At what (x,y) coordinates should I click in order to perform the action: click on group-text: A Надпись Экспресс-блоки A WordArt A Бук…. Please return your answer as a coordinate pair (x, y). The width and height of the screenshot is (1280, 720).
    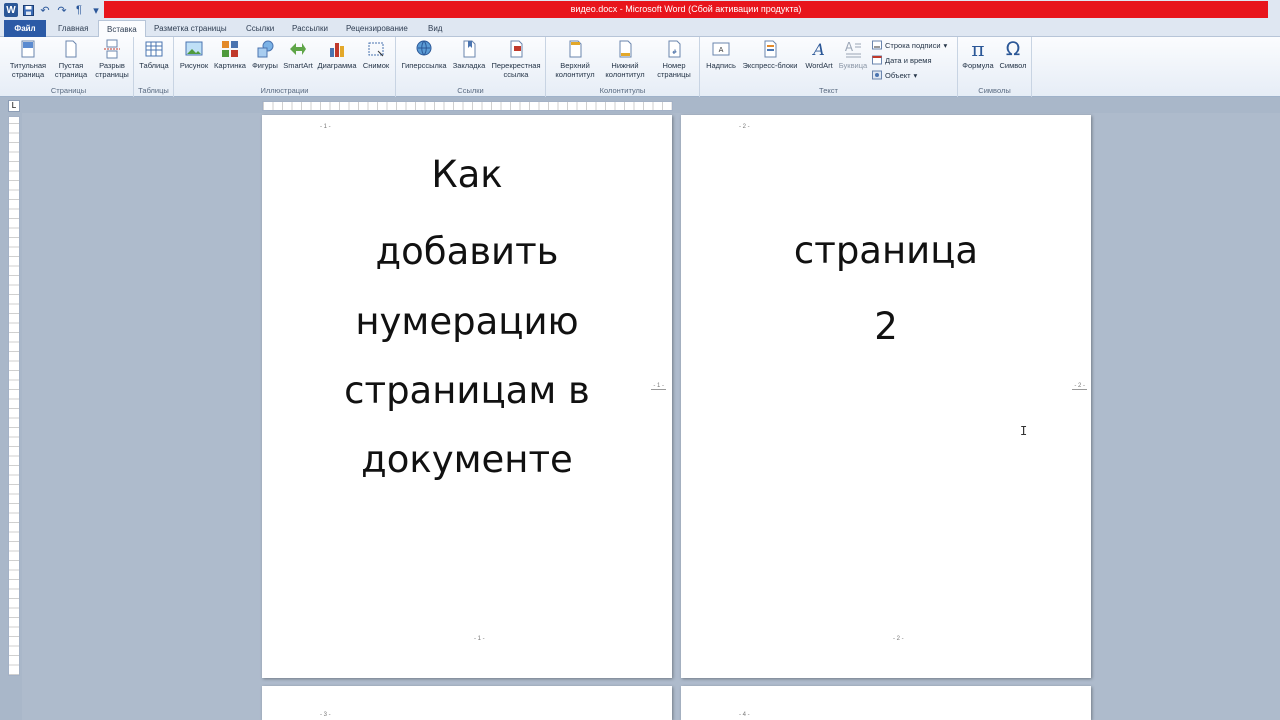
    Looking at the image, I should click on (829, 67).